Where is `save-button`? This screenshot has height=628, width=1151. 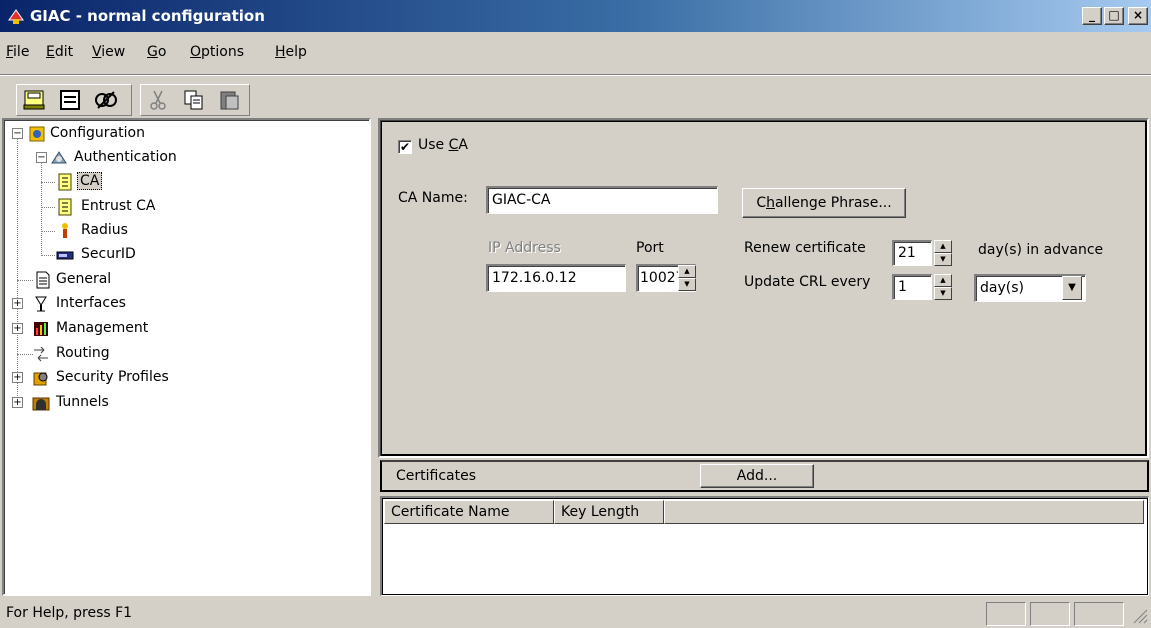
save-button is located at coordinates (34, 100).